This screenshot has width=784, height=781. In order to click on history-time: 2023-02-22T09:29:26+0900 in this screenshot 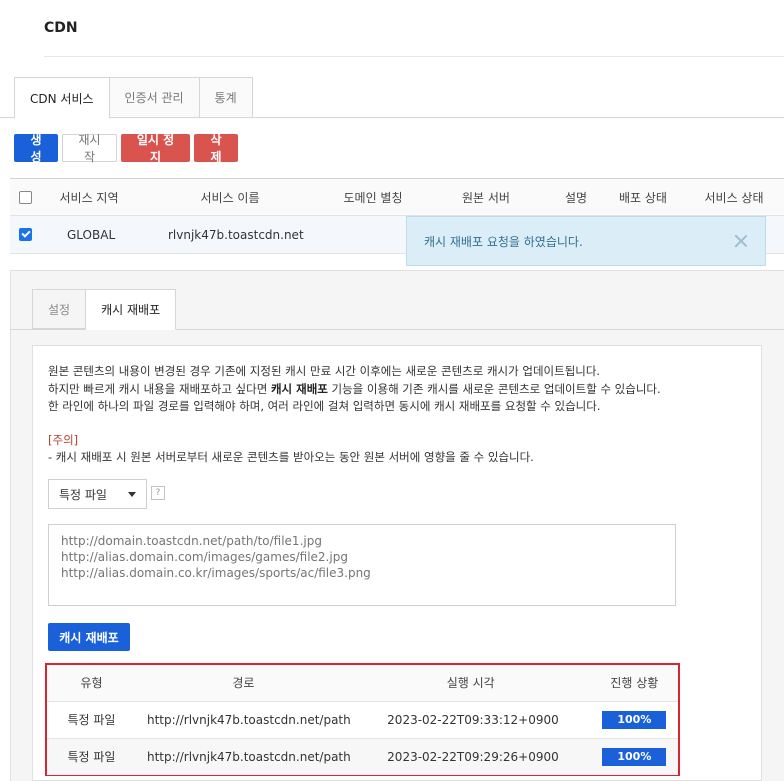, I will do `click(470, 756)`.